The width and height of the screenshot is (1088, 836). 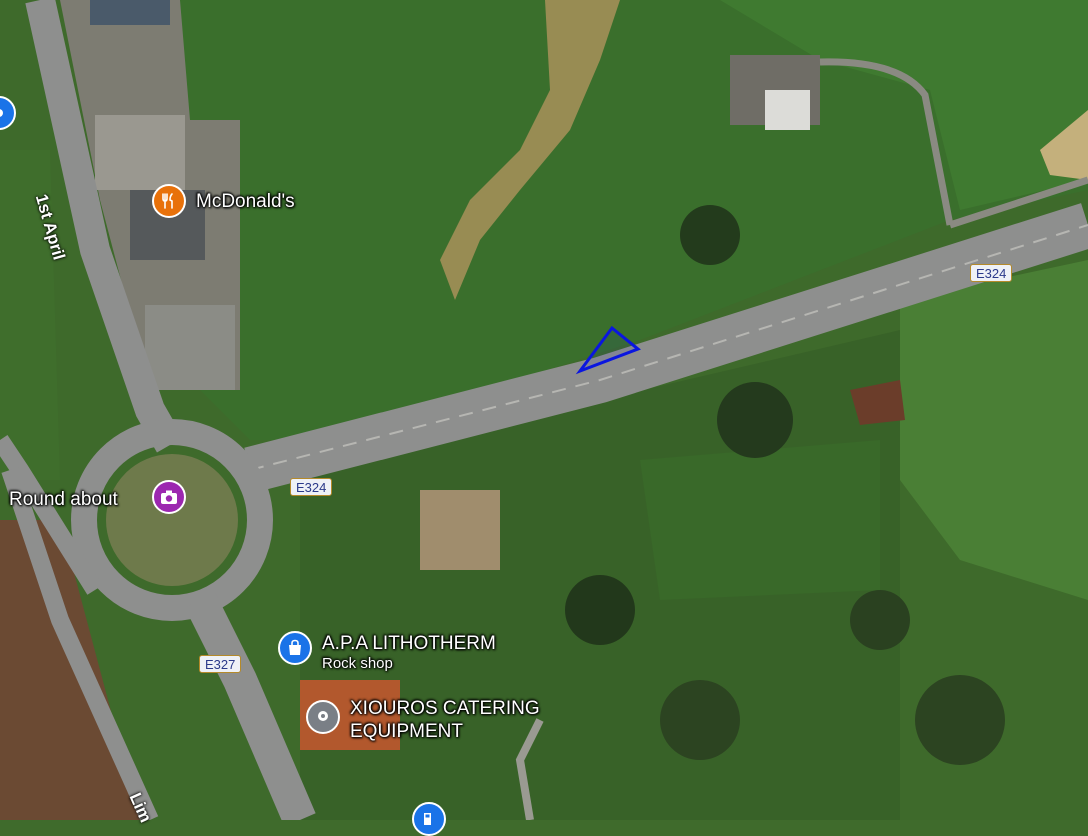 I want to click on mcdonalds-pin, so click(x=169, y=201).